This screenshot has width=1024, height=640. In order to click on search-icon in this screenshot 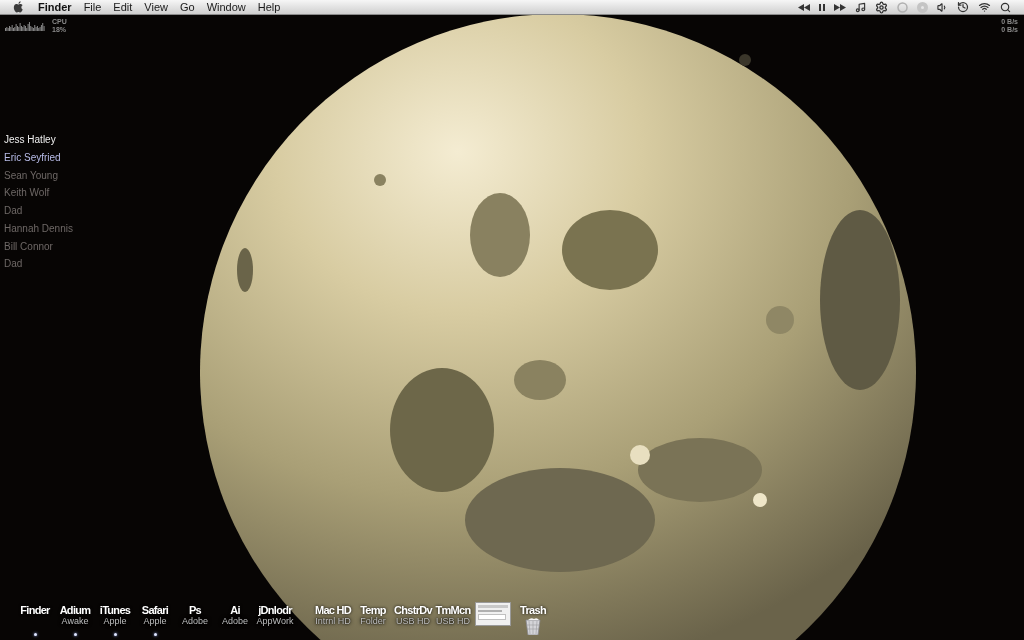, I will do `click(1005, 7)`.